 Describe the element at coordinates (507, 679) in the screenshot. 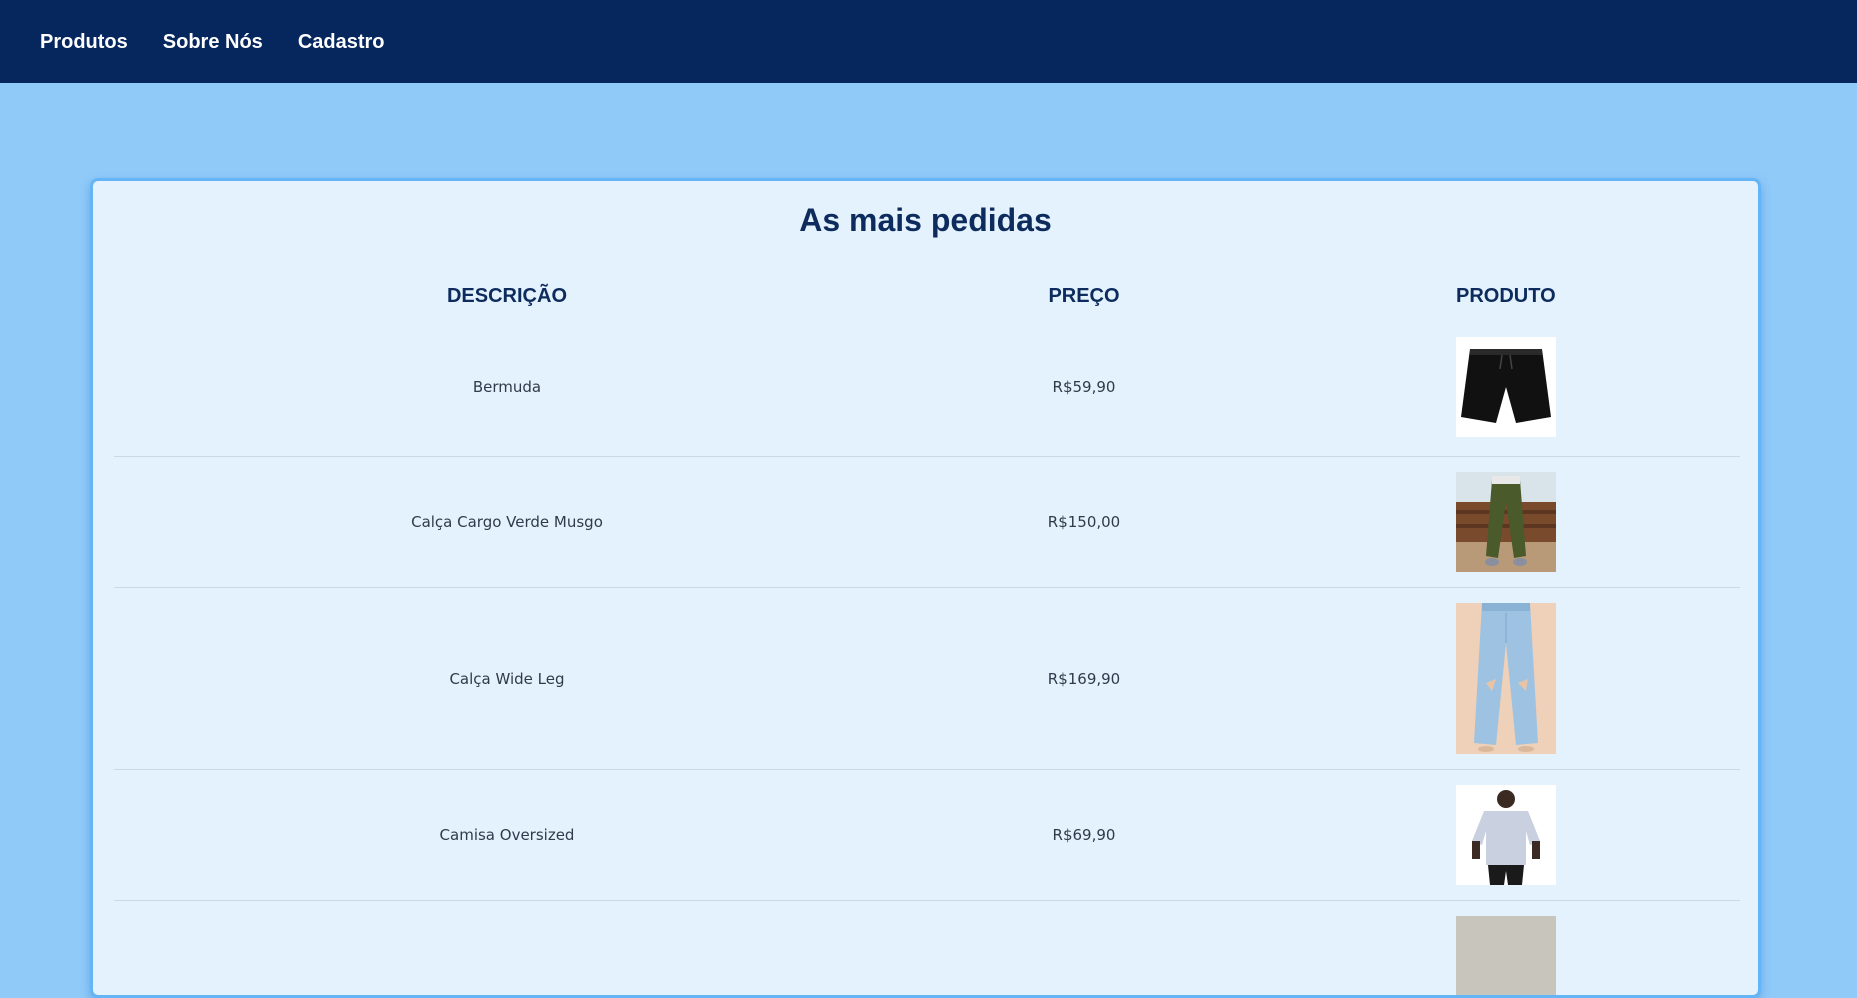

I see `row-description: Calça Wide Leg` at that location.